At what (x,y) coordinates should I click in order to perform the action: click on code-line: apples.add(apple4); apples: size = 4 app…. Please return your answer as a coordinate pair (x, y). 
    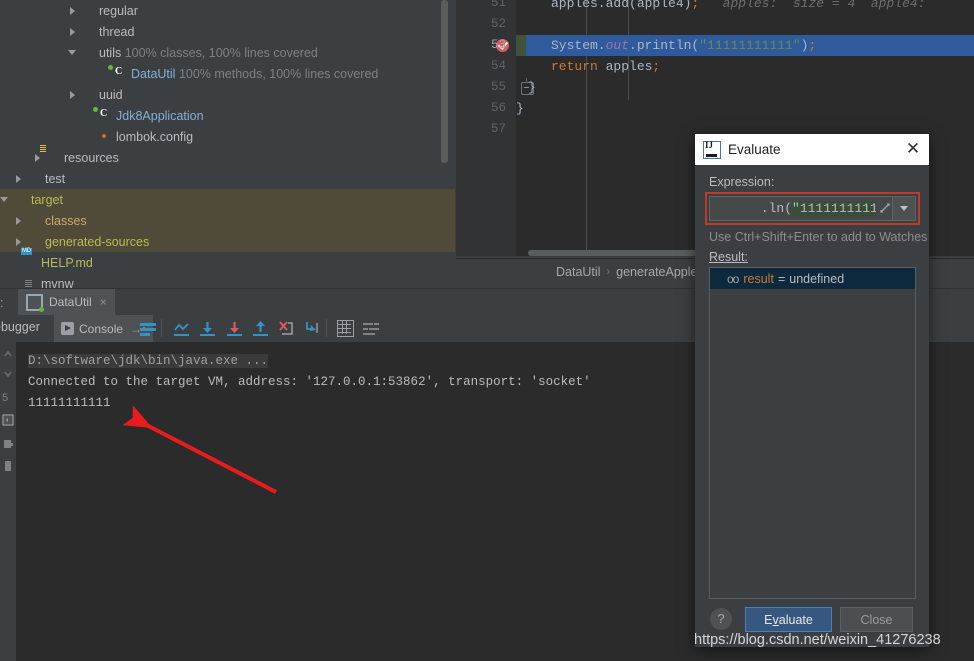
    Looking at the image, I should click on (738, 5).